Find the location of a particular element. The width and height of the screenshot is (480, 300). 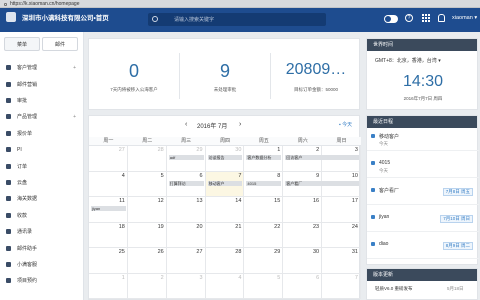

sidebar-item: 云盘 is located at coordinates (42, 183).